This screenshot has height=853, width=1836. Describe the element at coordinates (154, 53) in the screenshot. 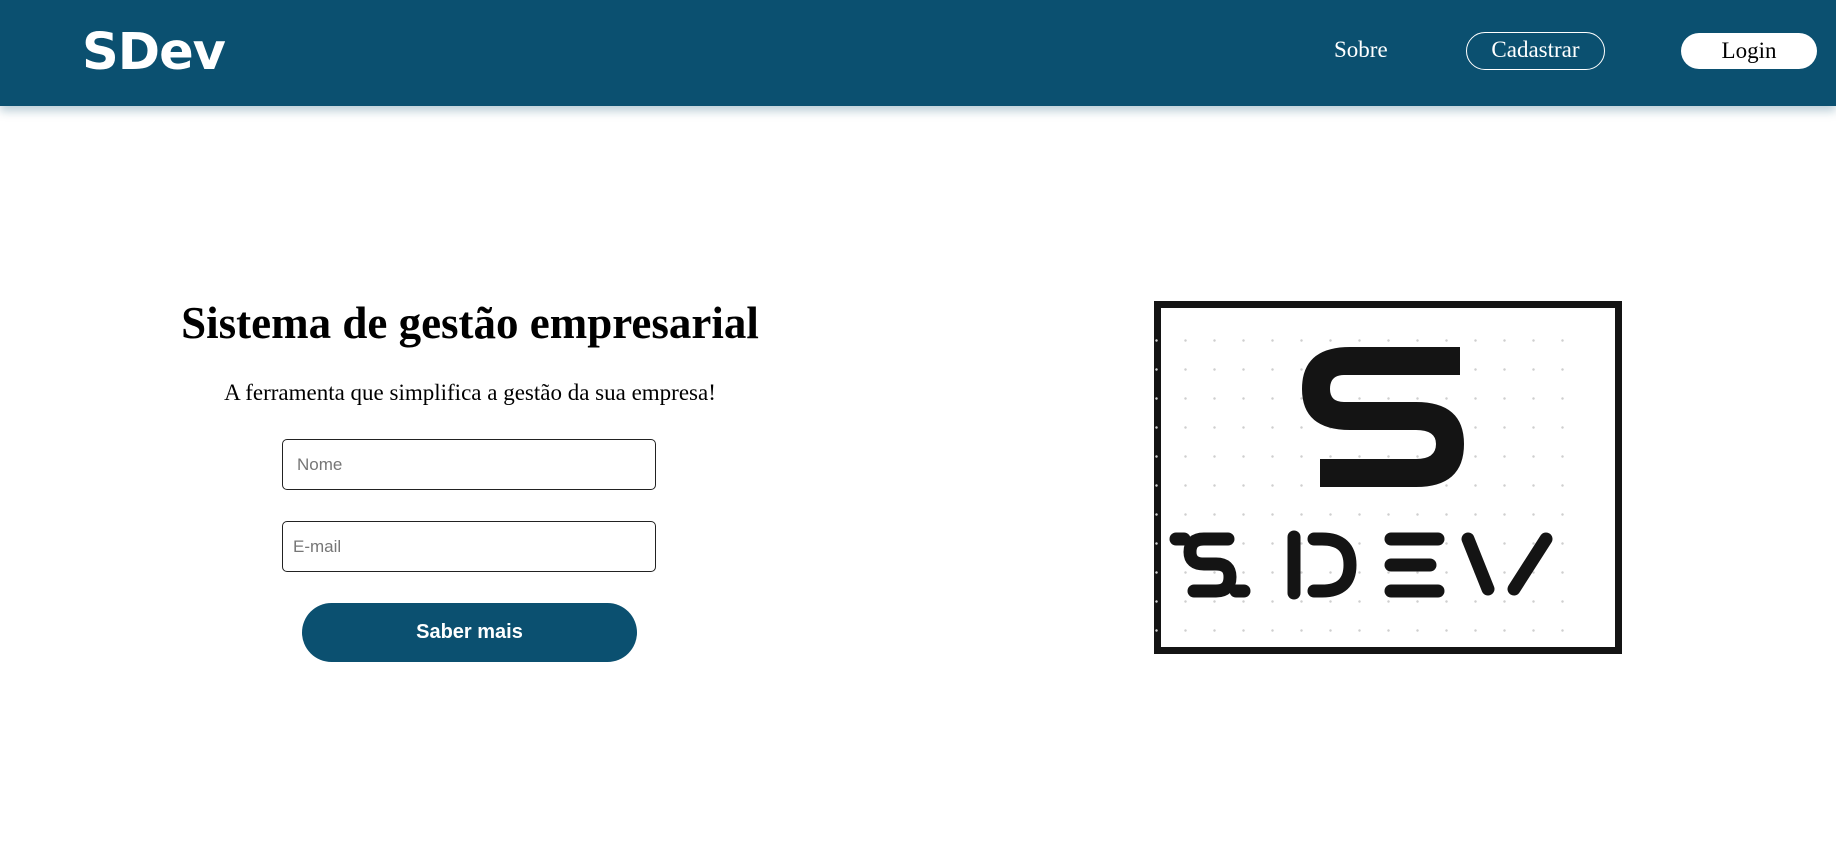

I see `brand-logo-text: SDev` at that location.